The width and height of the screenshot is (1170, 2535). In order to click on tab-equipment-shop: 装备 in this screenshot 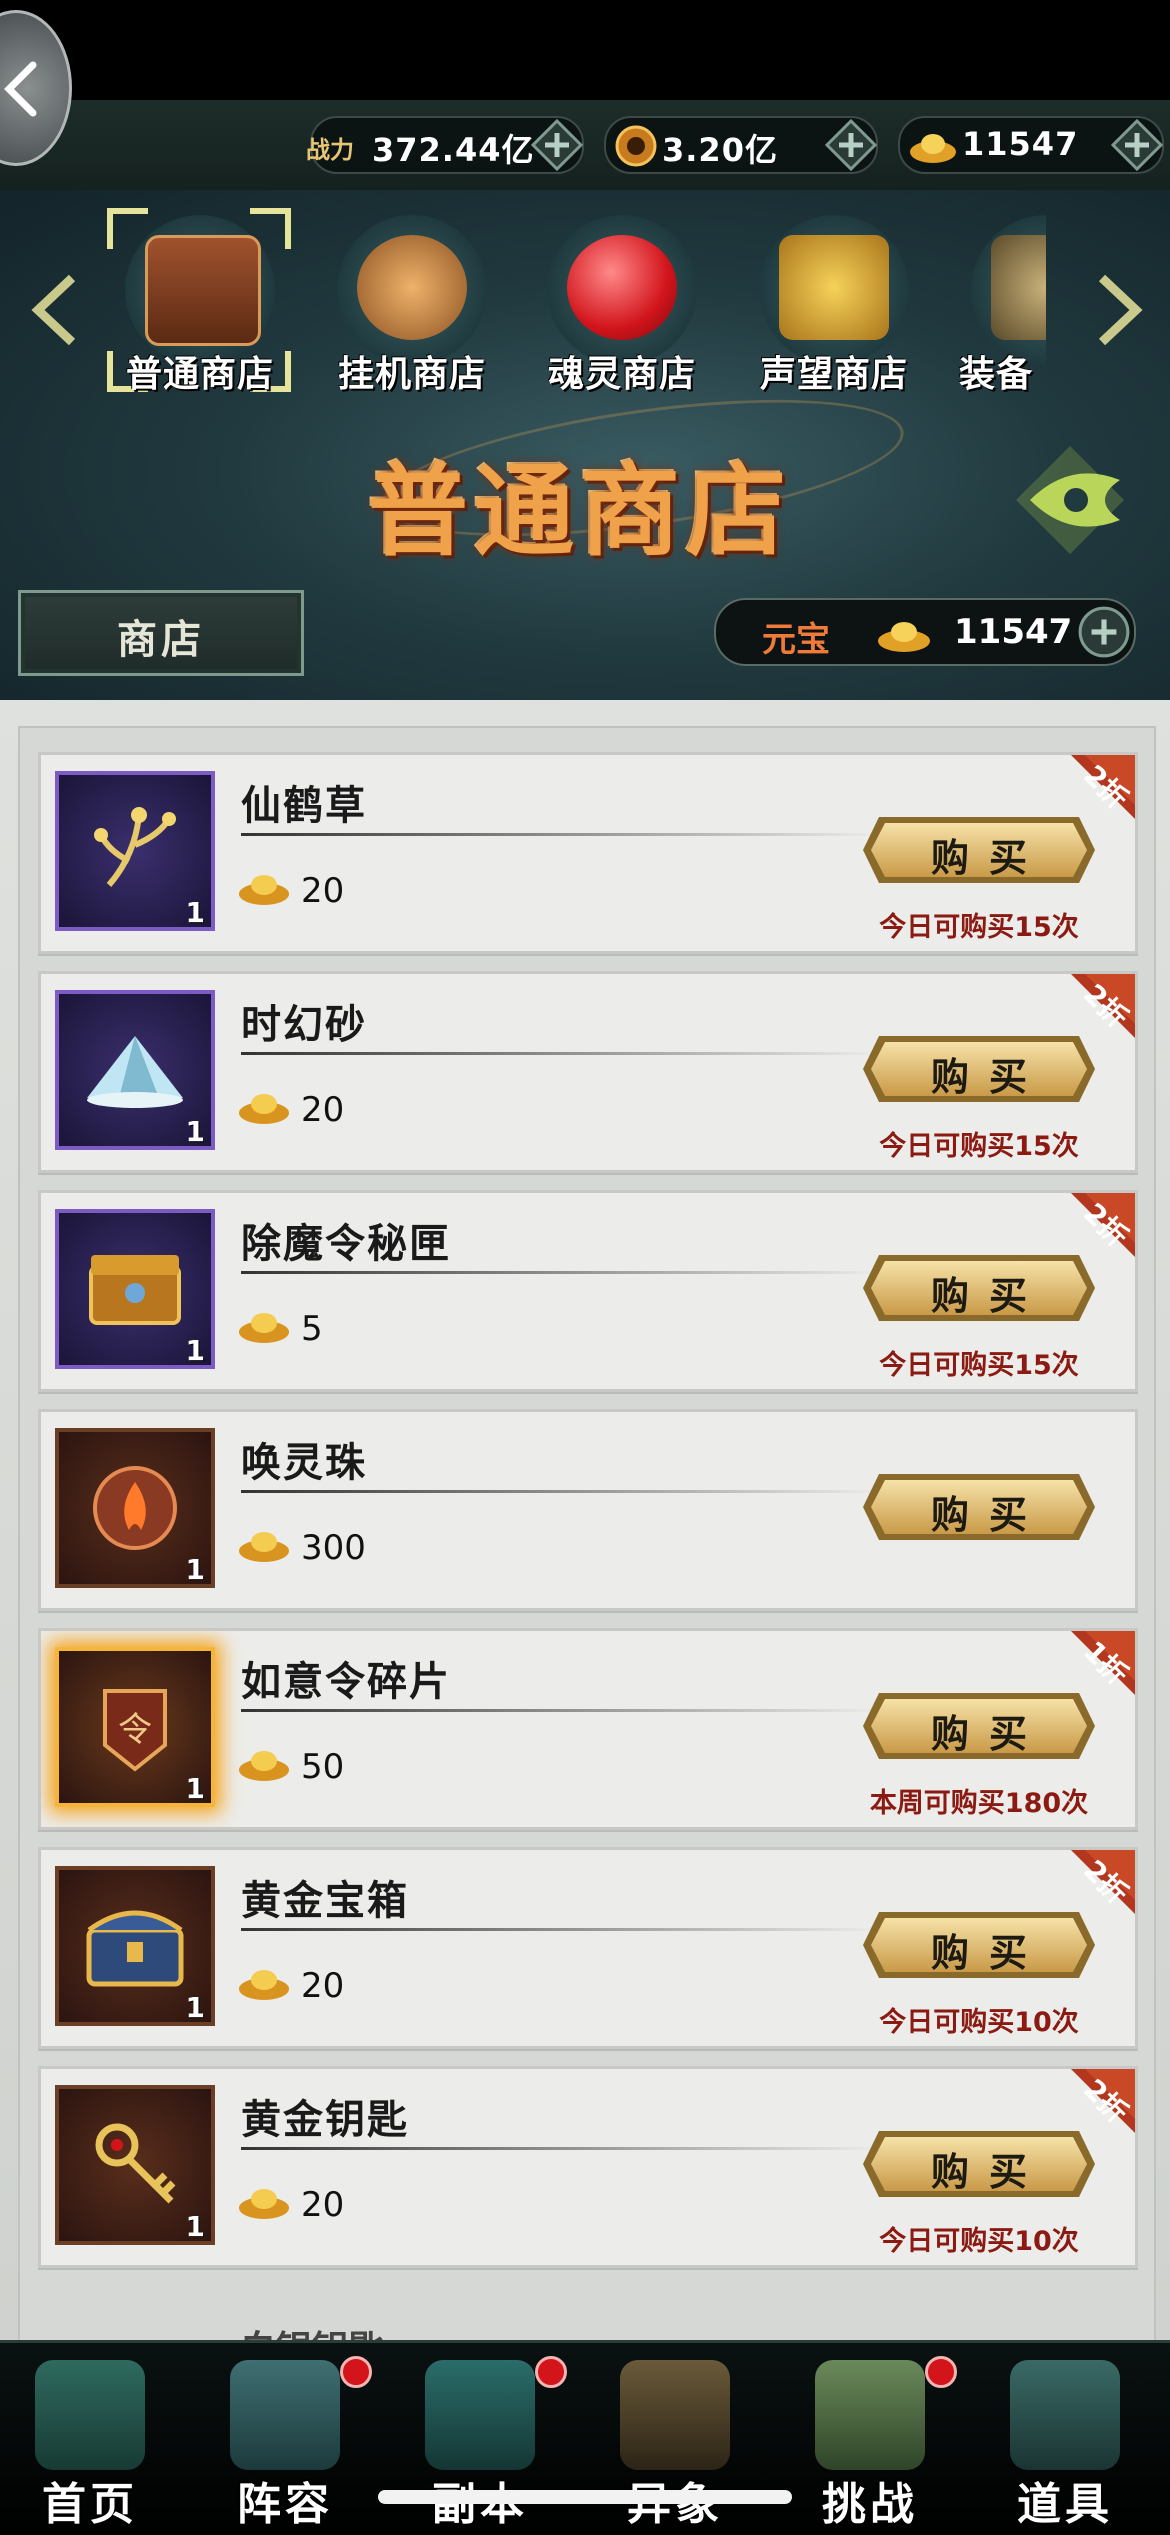, I will do `click(996, 305)`.